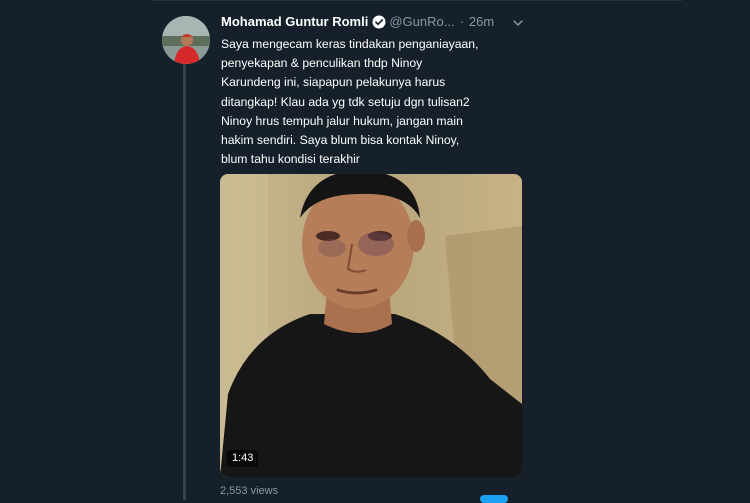 This screenshot has height=503, width=750. I want to click on chevron-down-icon, so click(518, 25).